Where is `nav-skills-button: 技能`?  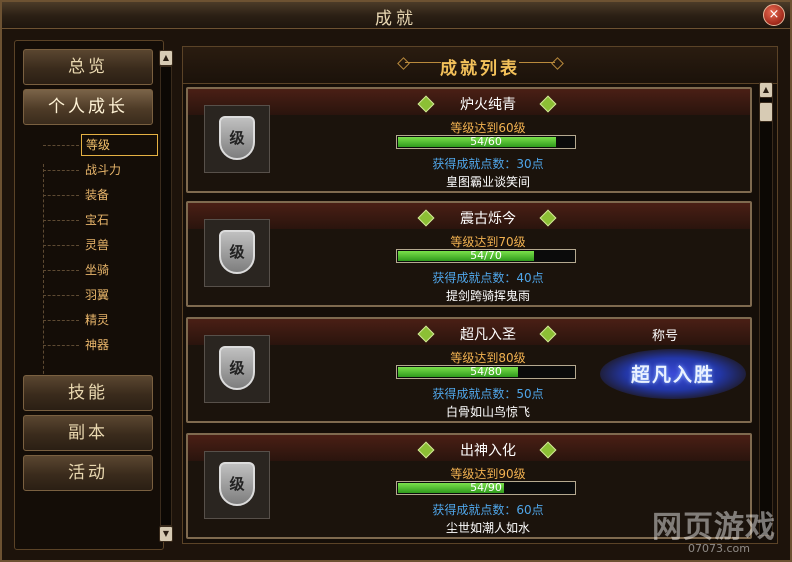 nav-skills-button: 技能 is located at coordinates (88, 393).